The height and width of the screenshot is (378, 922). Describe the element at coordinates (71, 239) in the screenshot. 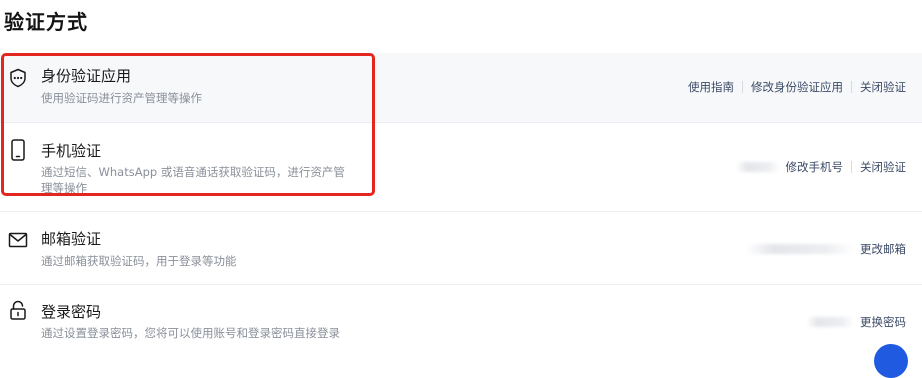

I see `method-name: 邮箱验证` at that location.